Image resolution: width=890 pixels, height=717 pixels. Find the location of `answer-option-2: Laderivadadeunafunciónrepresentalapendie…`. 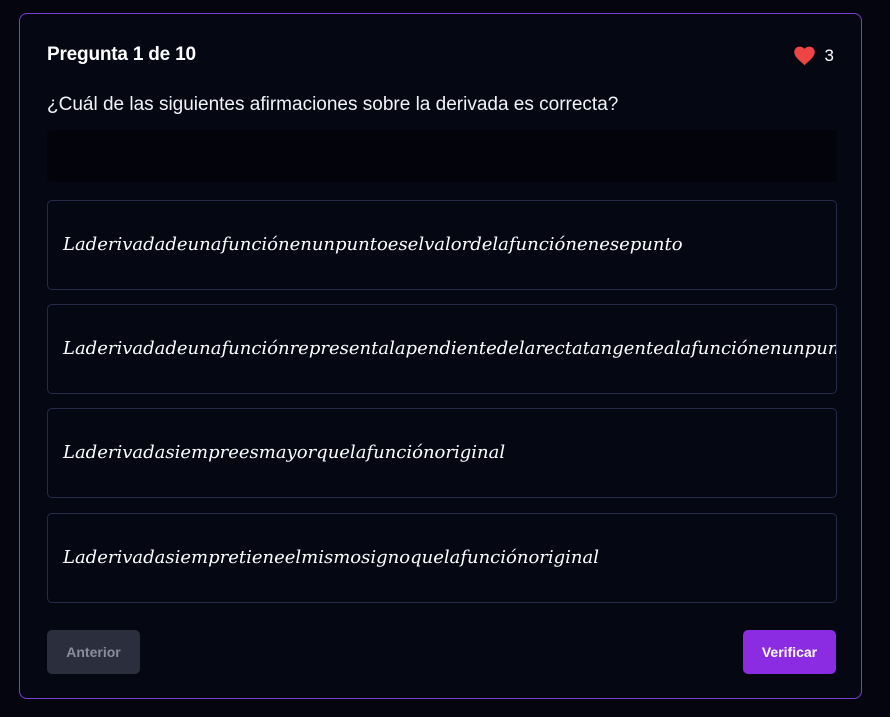

answer-option-2: Laderivadadeunafunciónrepresentalapendie… is located at coordinates (442, 349).